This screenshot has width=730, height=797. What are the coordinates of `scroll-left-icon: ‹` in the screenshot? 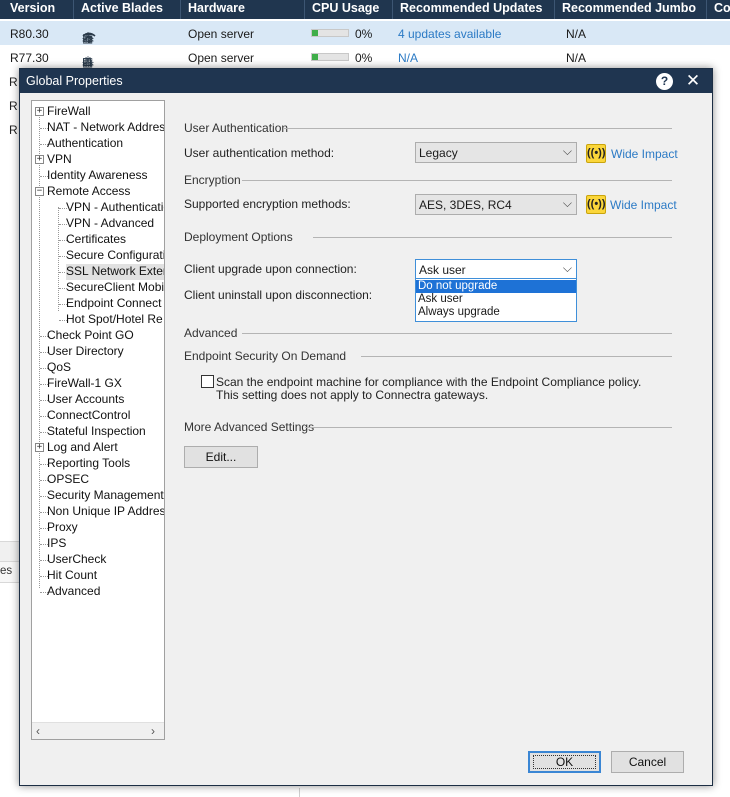 It's located at (38, 731).